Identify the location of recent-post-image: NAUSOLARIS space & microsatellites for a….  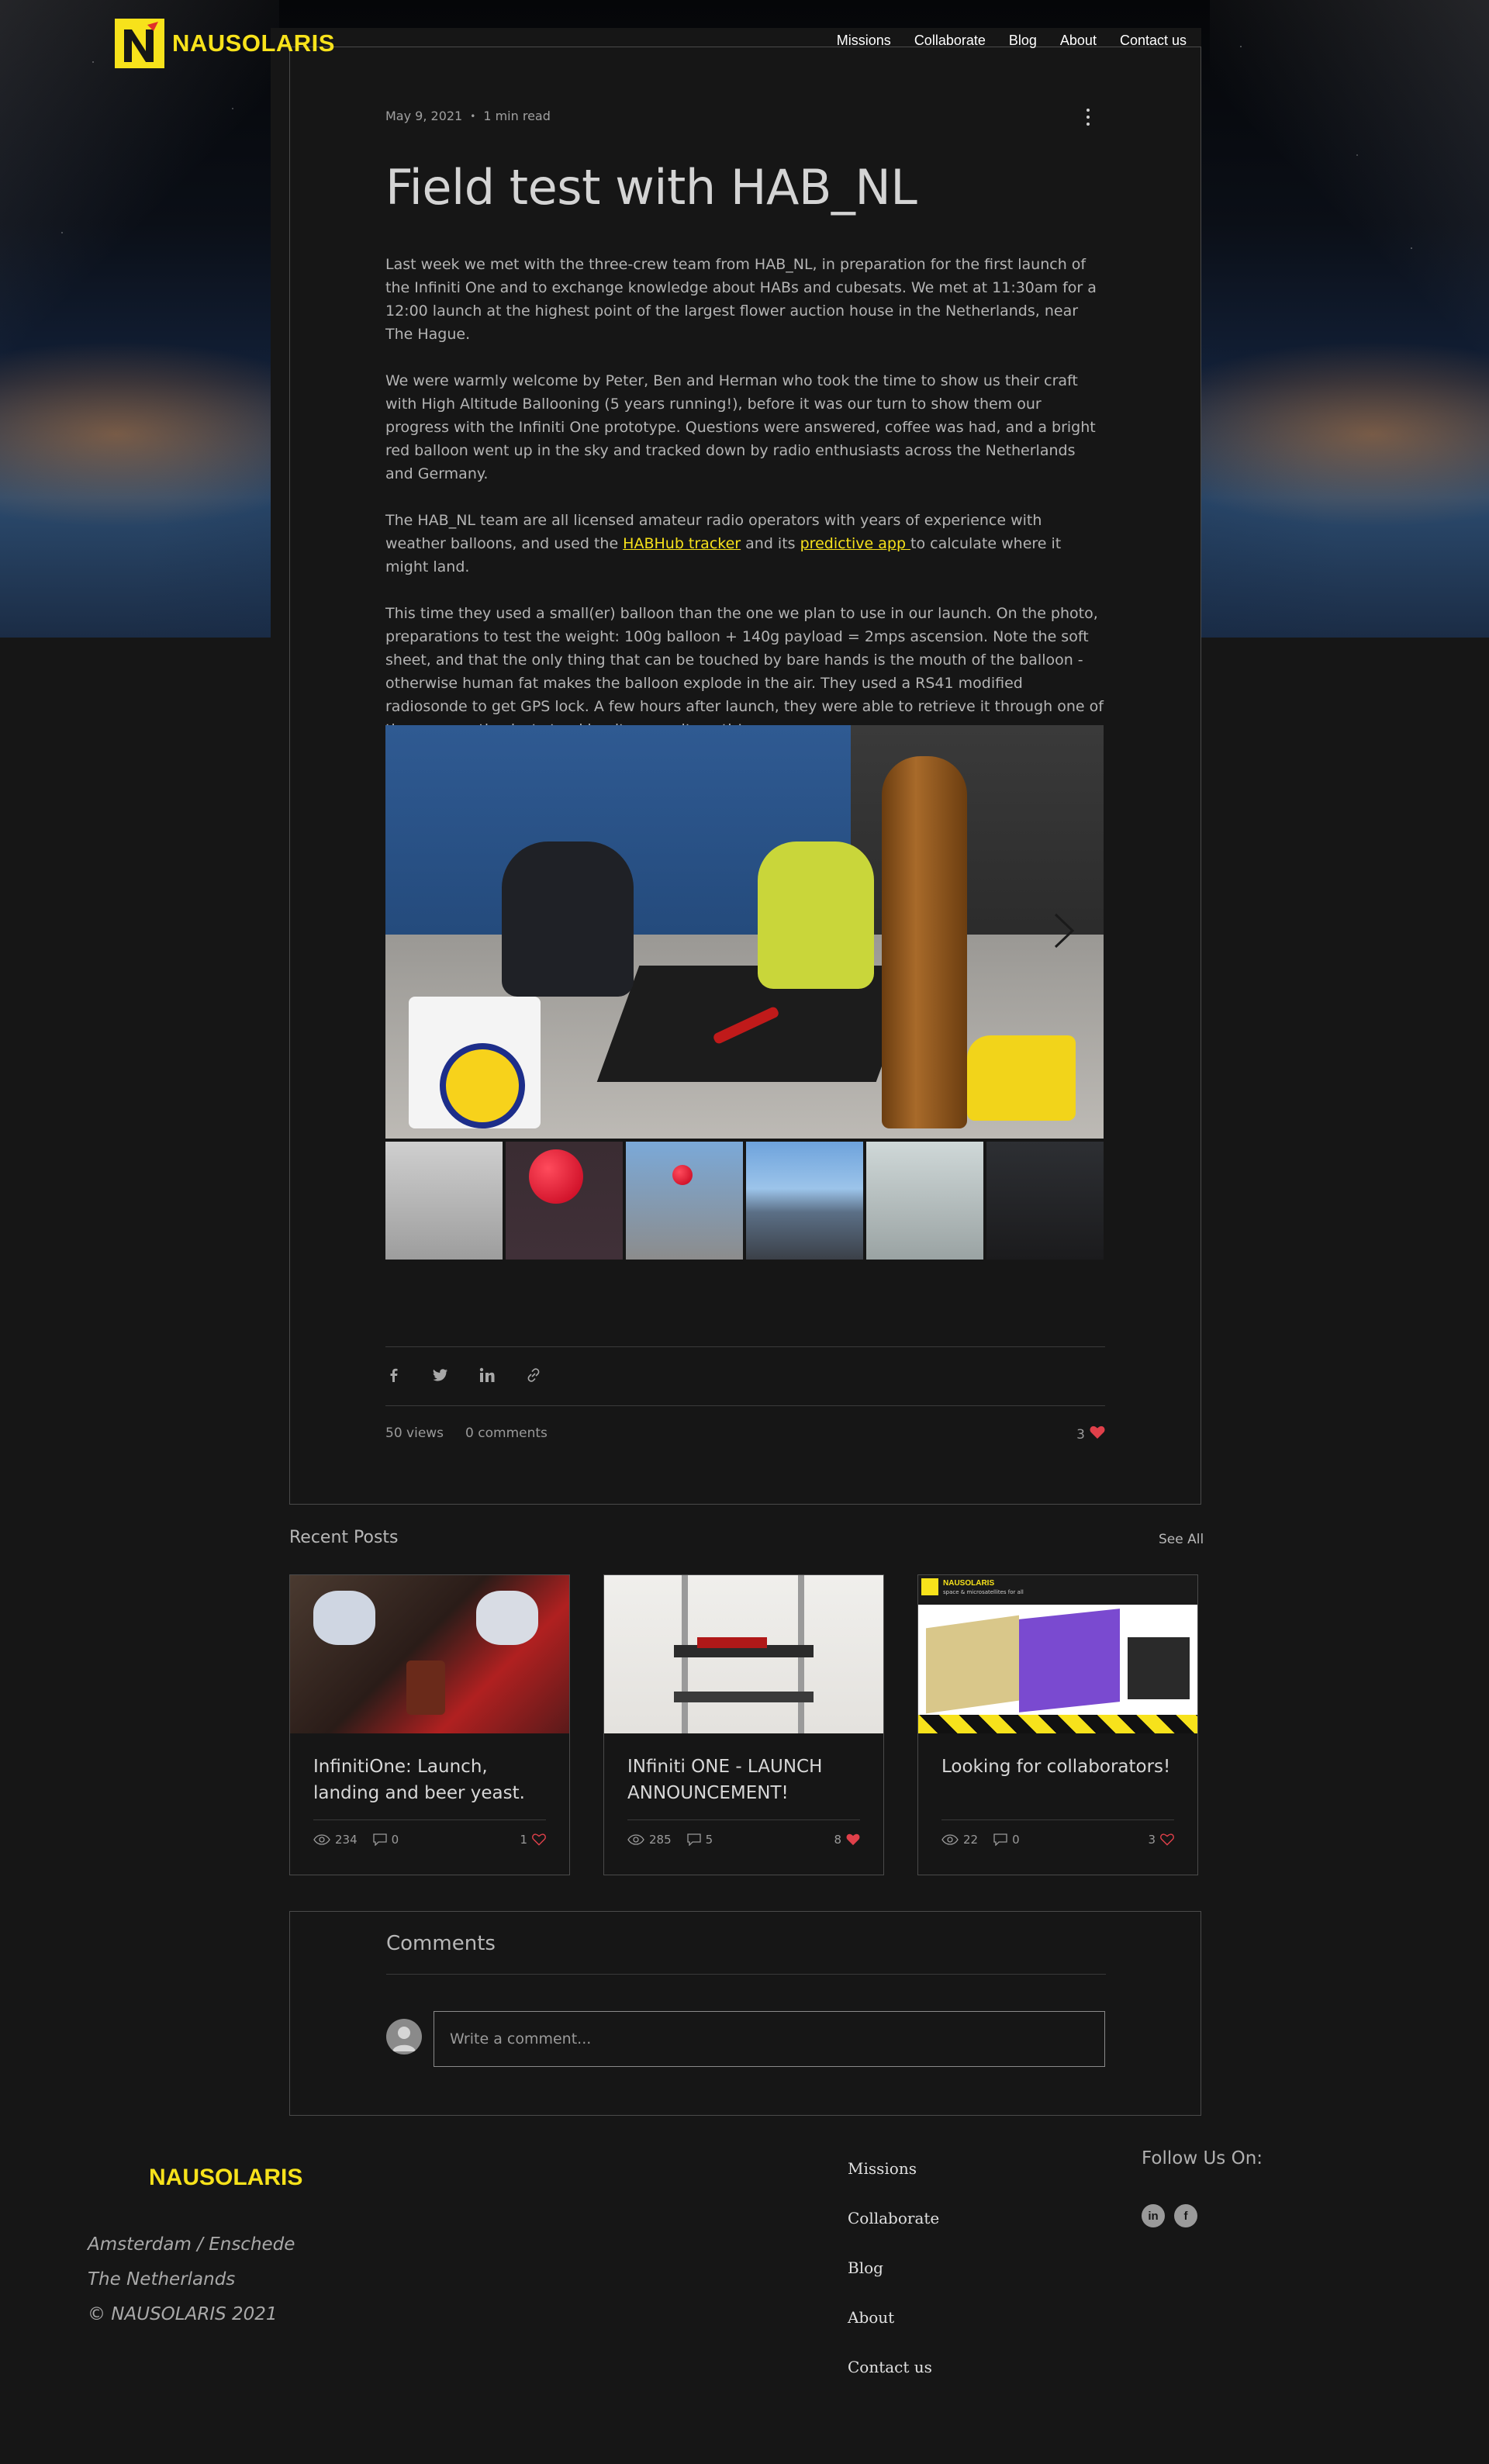
(1057, 1654).